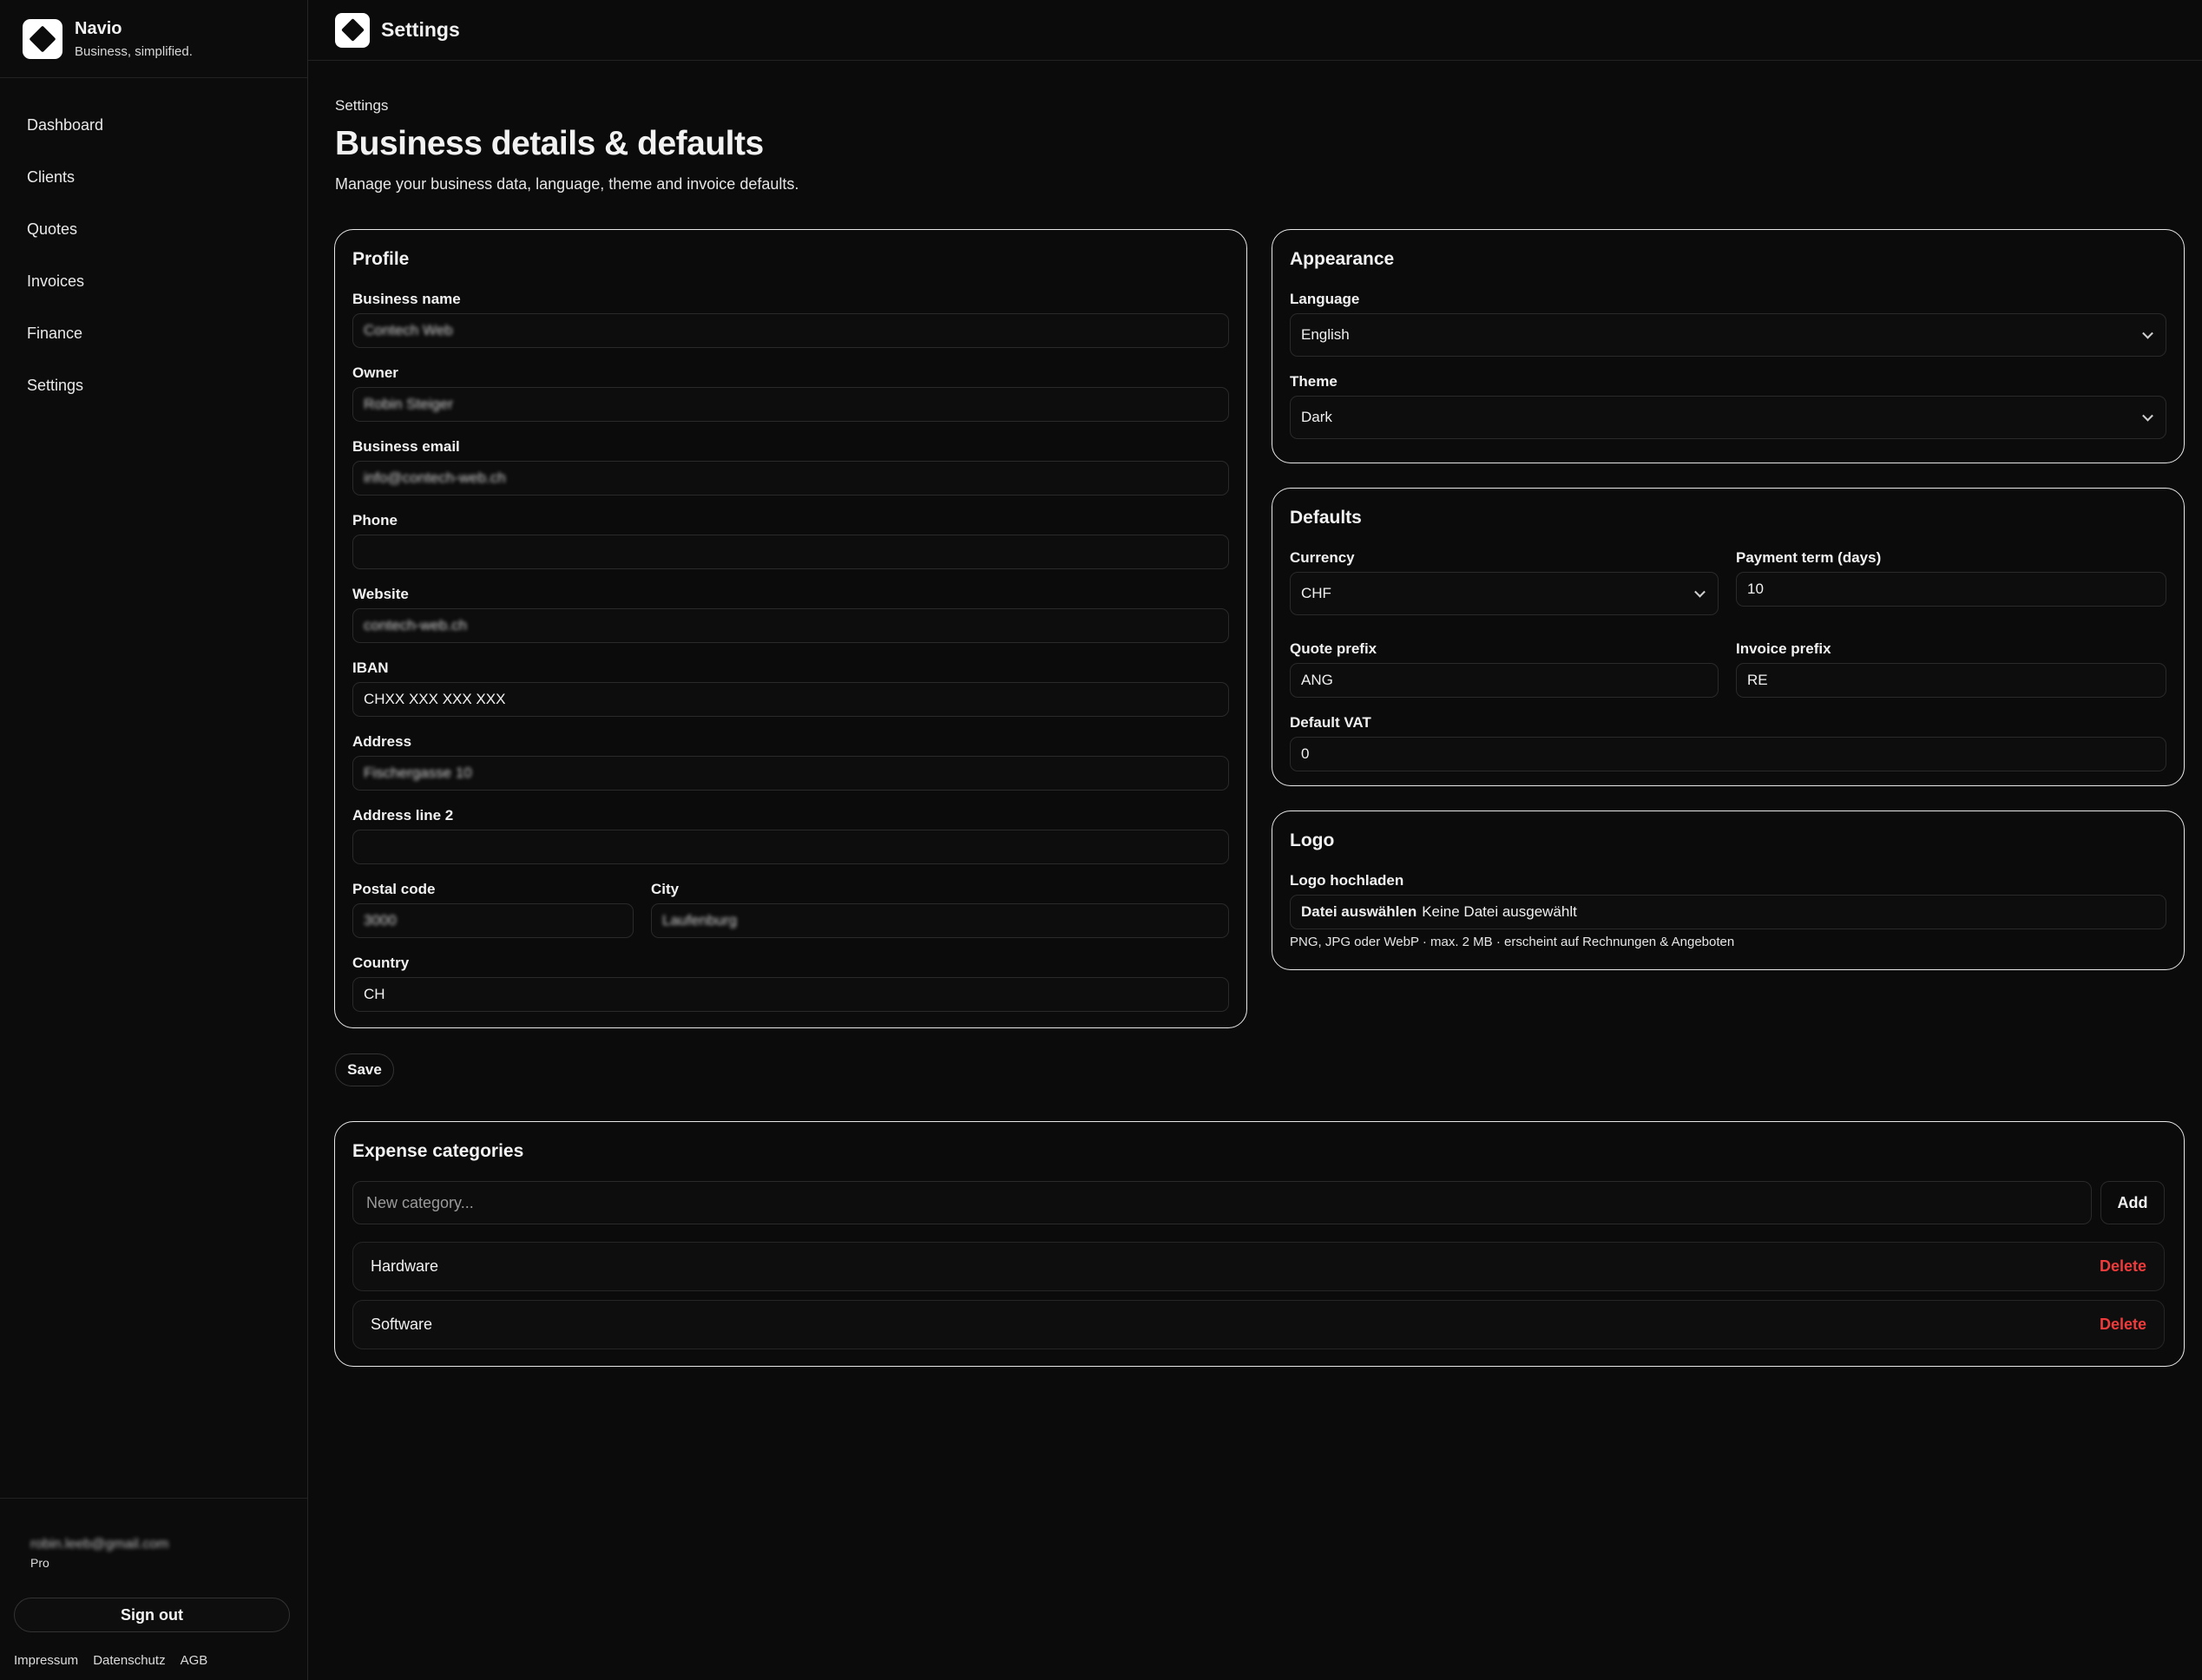  Describe the element at coordinates (1728, 335) in the screenshot. I see `language-select: English` at that location.